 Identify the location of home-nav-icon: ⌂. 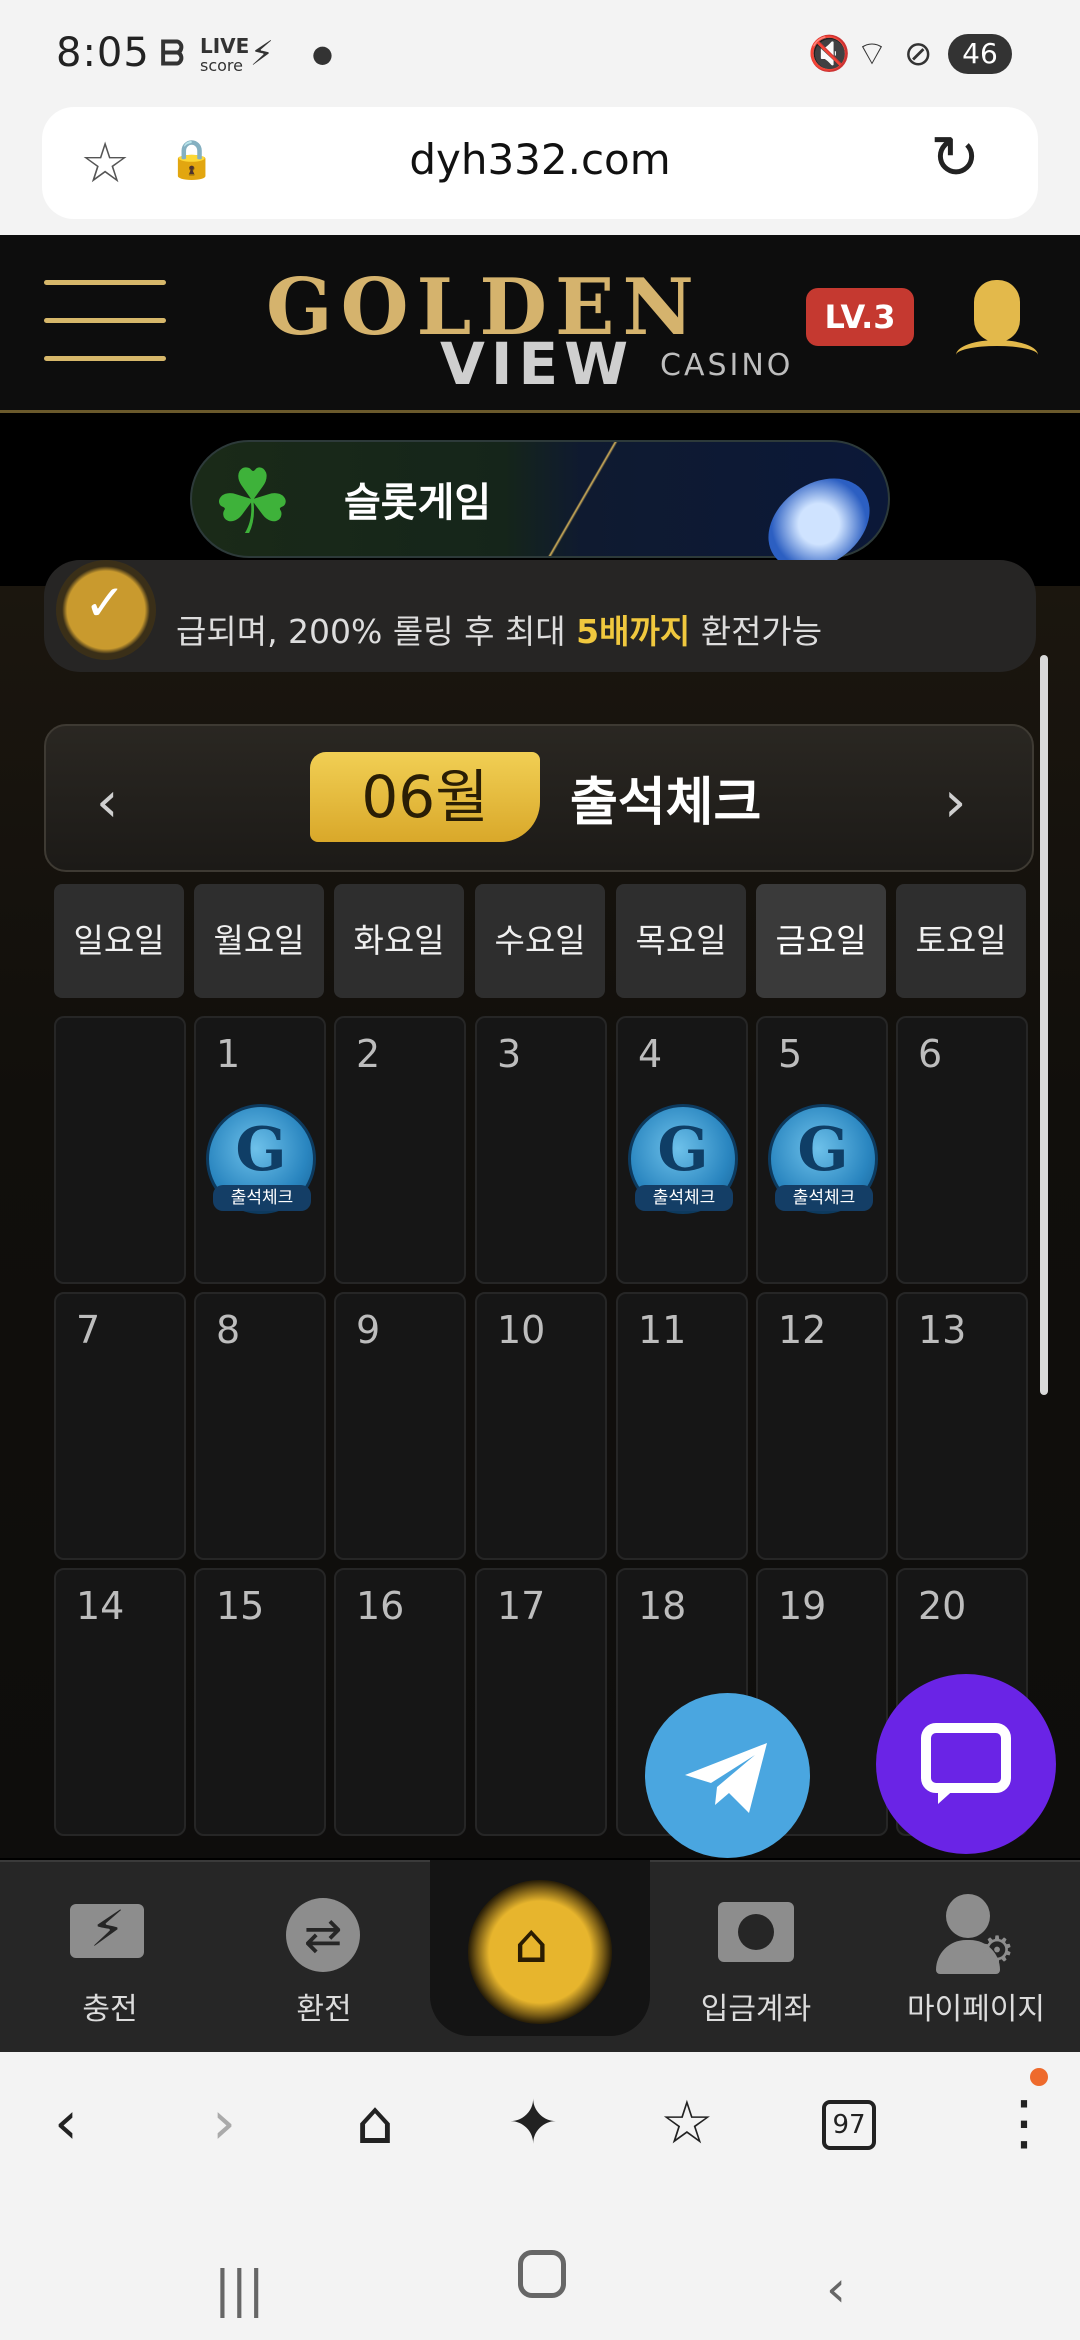
(375, 2123).